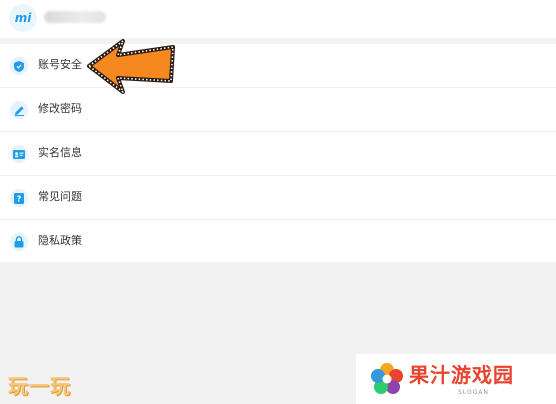 This screenshot has width=556, height=404. What do you see at coordinates (19, 154) in the screenshot?
I see `id-card-icon` at bounding box center [19, 154].